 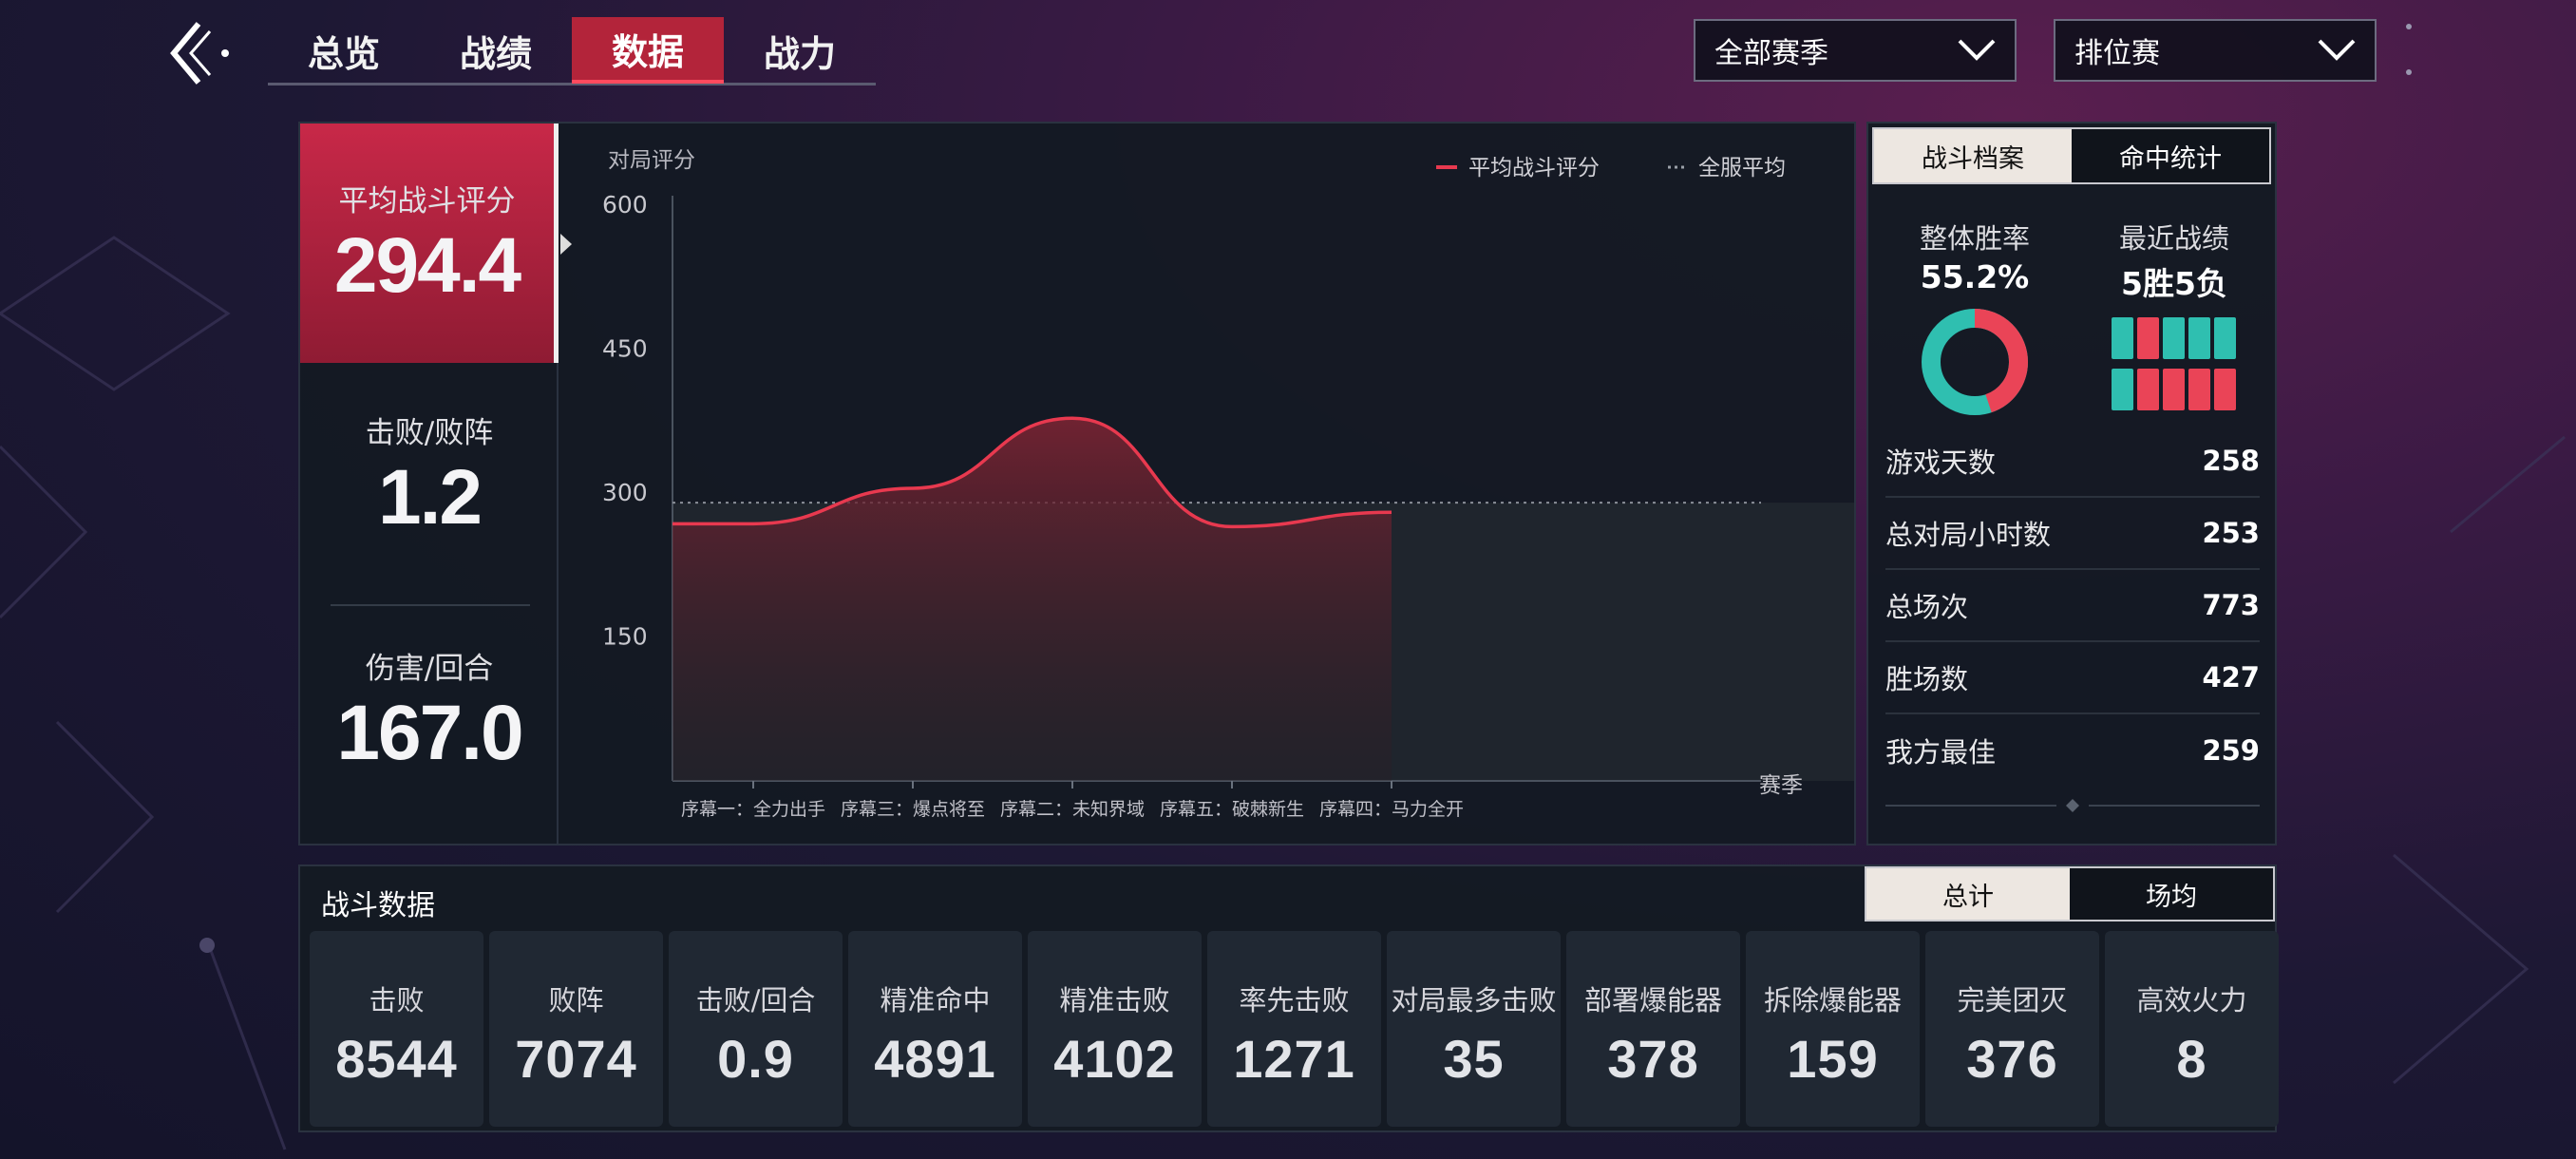 I want to click on stat-column: 平均战斗评分 294.4 击败/败阵 1.2 伤害/回合 167.0, so click(x=436, y=484).